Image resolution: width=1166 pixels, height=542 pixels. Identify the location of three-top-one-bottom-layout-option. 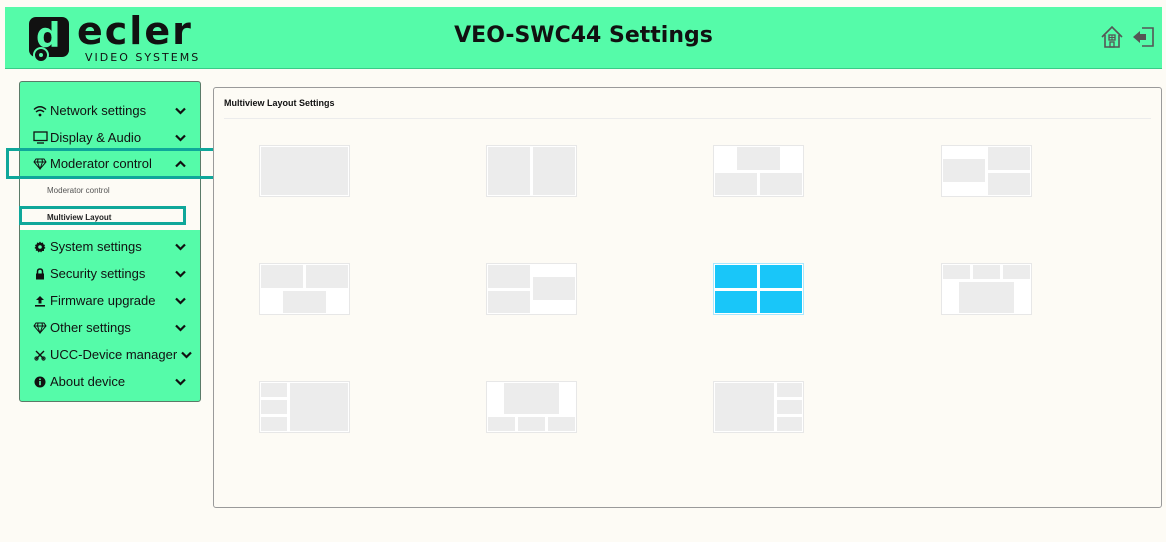
(986, 289).